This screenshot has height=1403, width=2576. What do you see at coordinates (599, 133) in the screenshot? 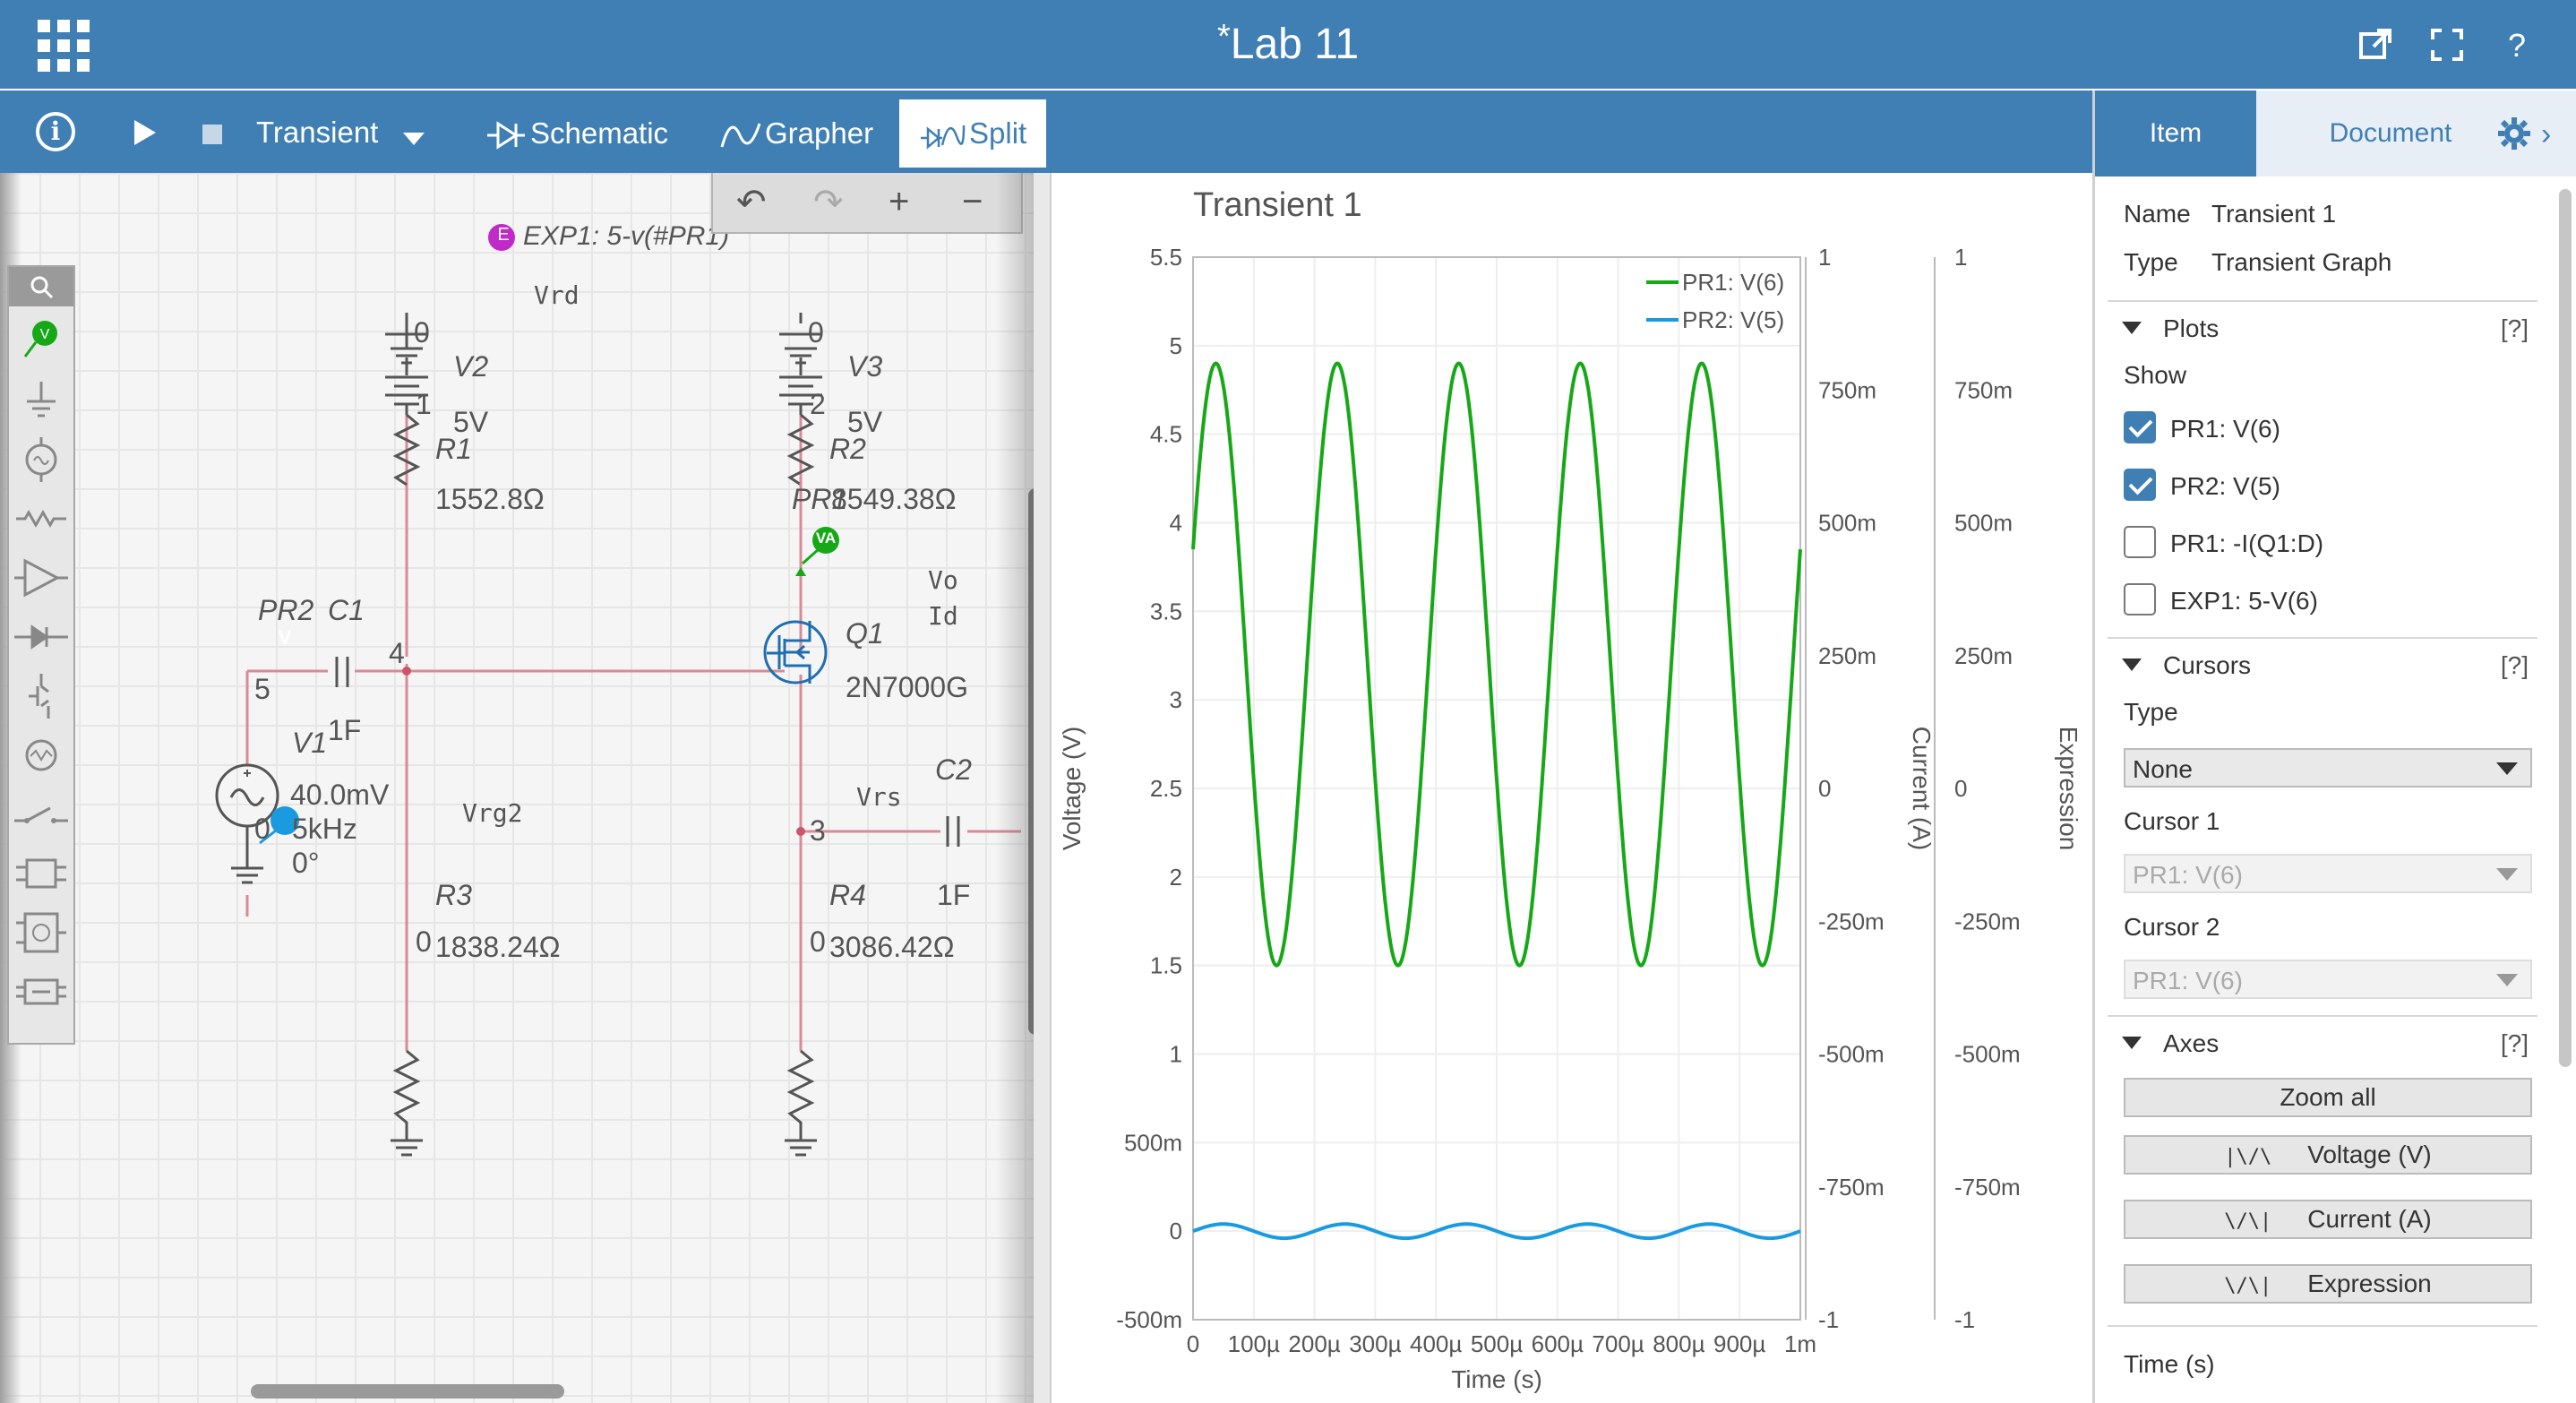
I see `tab-schematic-label: Schematic` at bounding box center [599, 133].